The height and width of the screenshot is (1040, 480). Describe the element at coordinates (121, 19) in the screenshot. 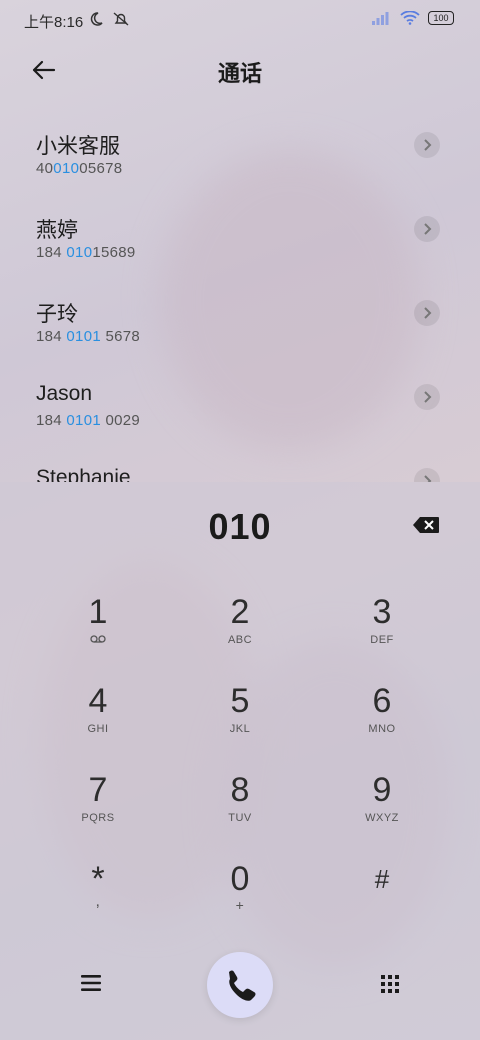

I see `silent-bell-icon` at that location.